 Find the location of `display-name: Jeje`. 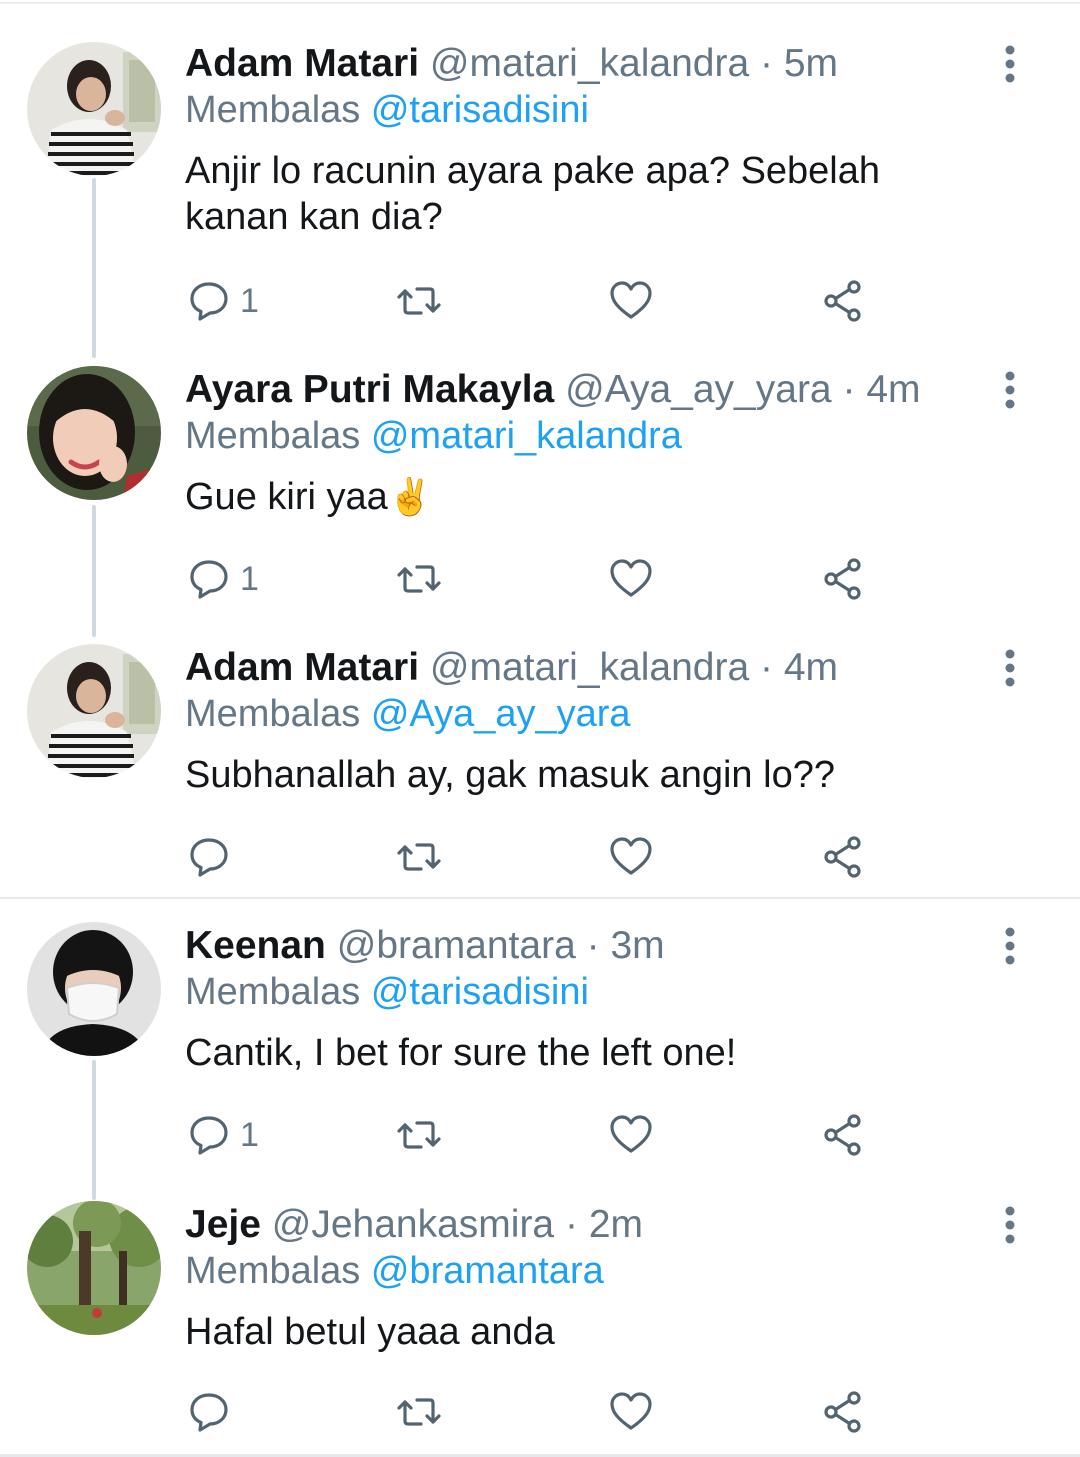

display-name: Jeje is located at coordinates (223, 1224).